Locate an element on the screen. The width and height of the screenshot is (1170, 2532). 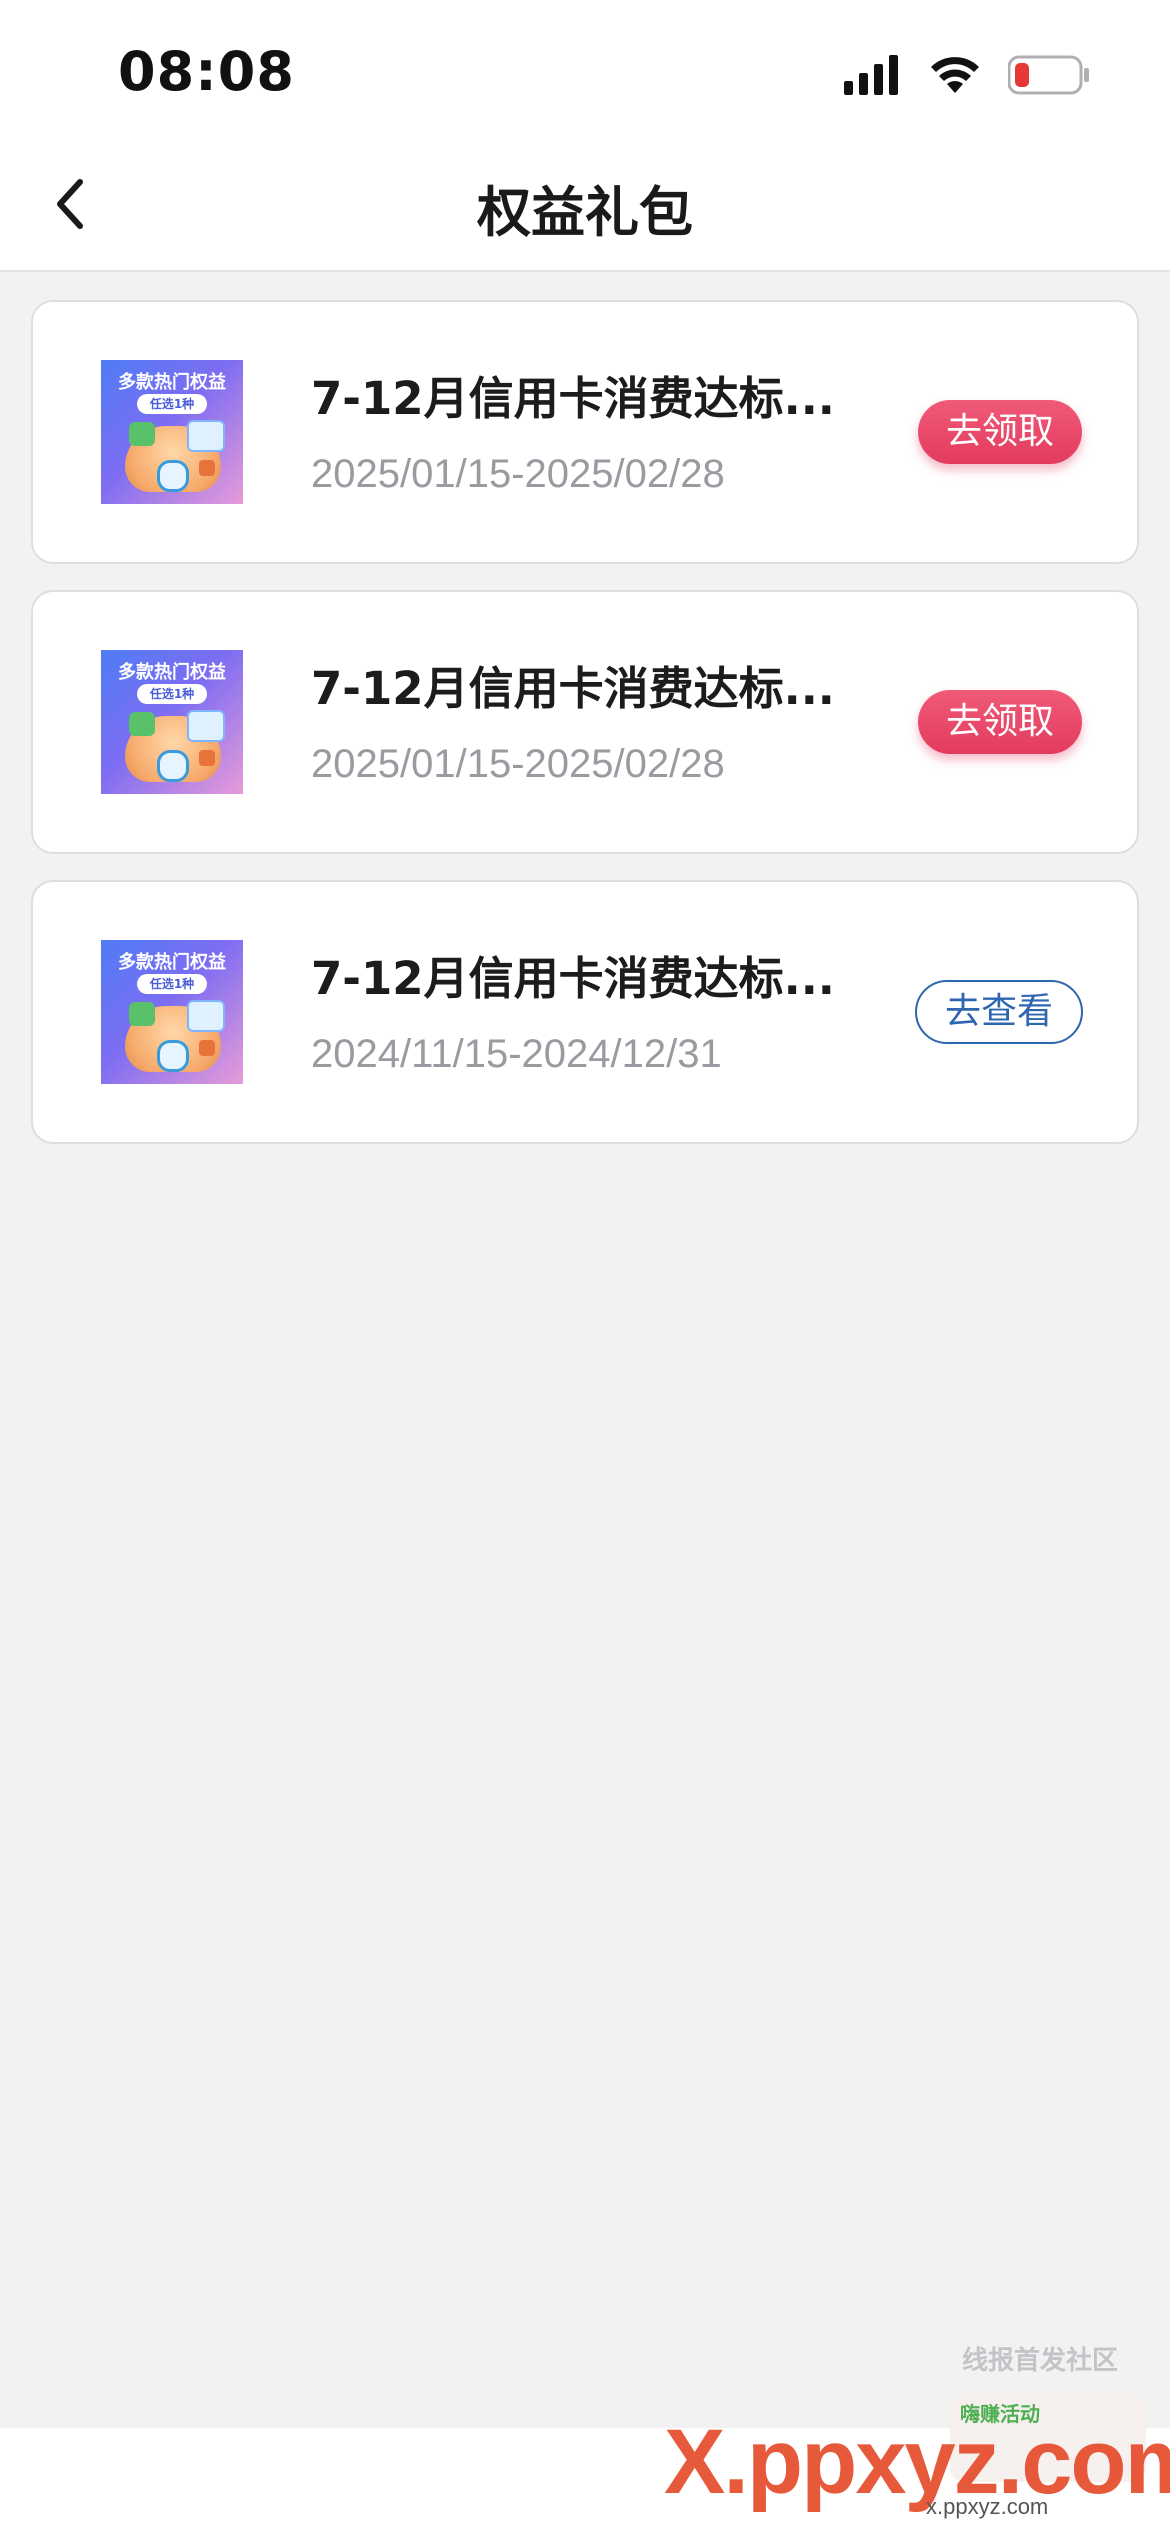
nav-bar: 权益礼包 is located at coordinates (585, 206).